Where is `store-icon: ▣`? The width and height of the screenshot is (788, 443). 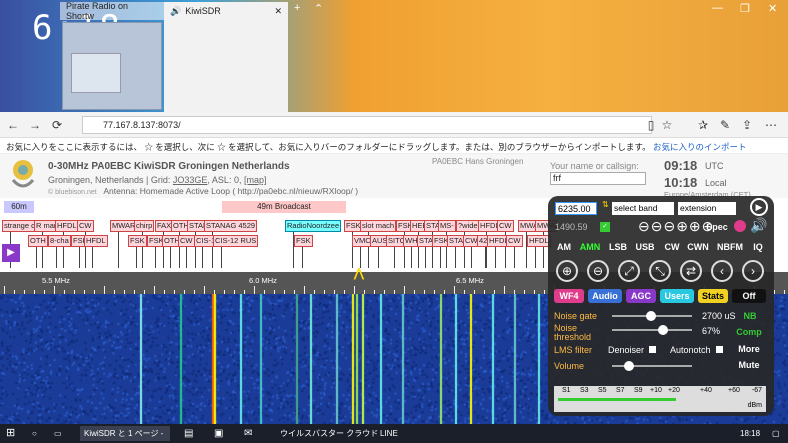 store-icon: ▣ is located at coordinates (216, 433).